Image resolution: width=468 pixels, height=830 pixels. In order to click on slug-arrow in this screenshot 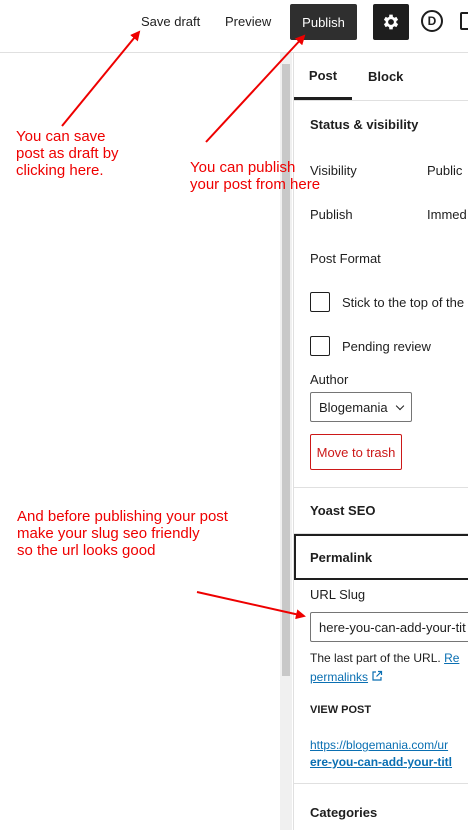, I will do `click(251, 605)`.